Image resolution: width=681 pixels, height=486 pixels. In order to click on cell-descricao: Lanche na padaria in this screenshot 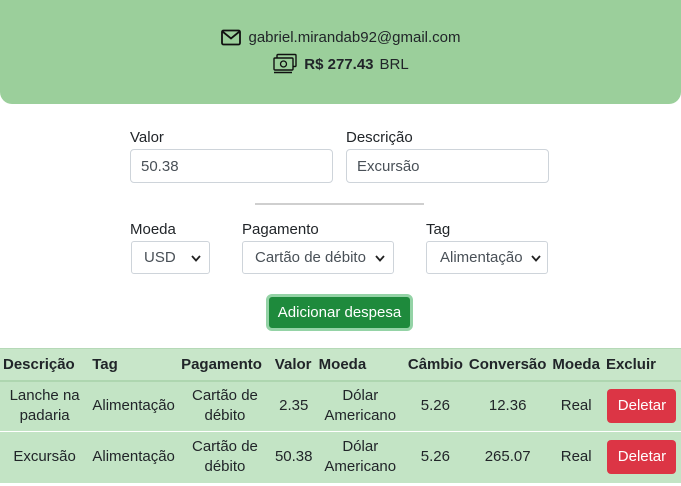, I will do `click(44, 406)`.